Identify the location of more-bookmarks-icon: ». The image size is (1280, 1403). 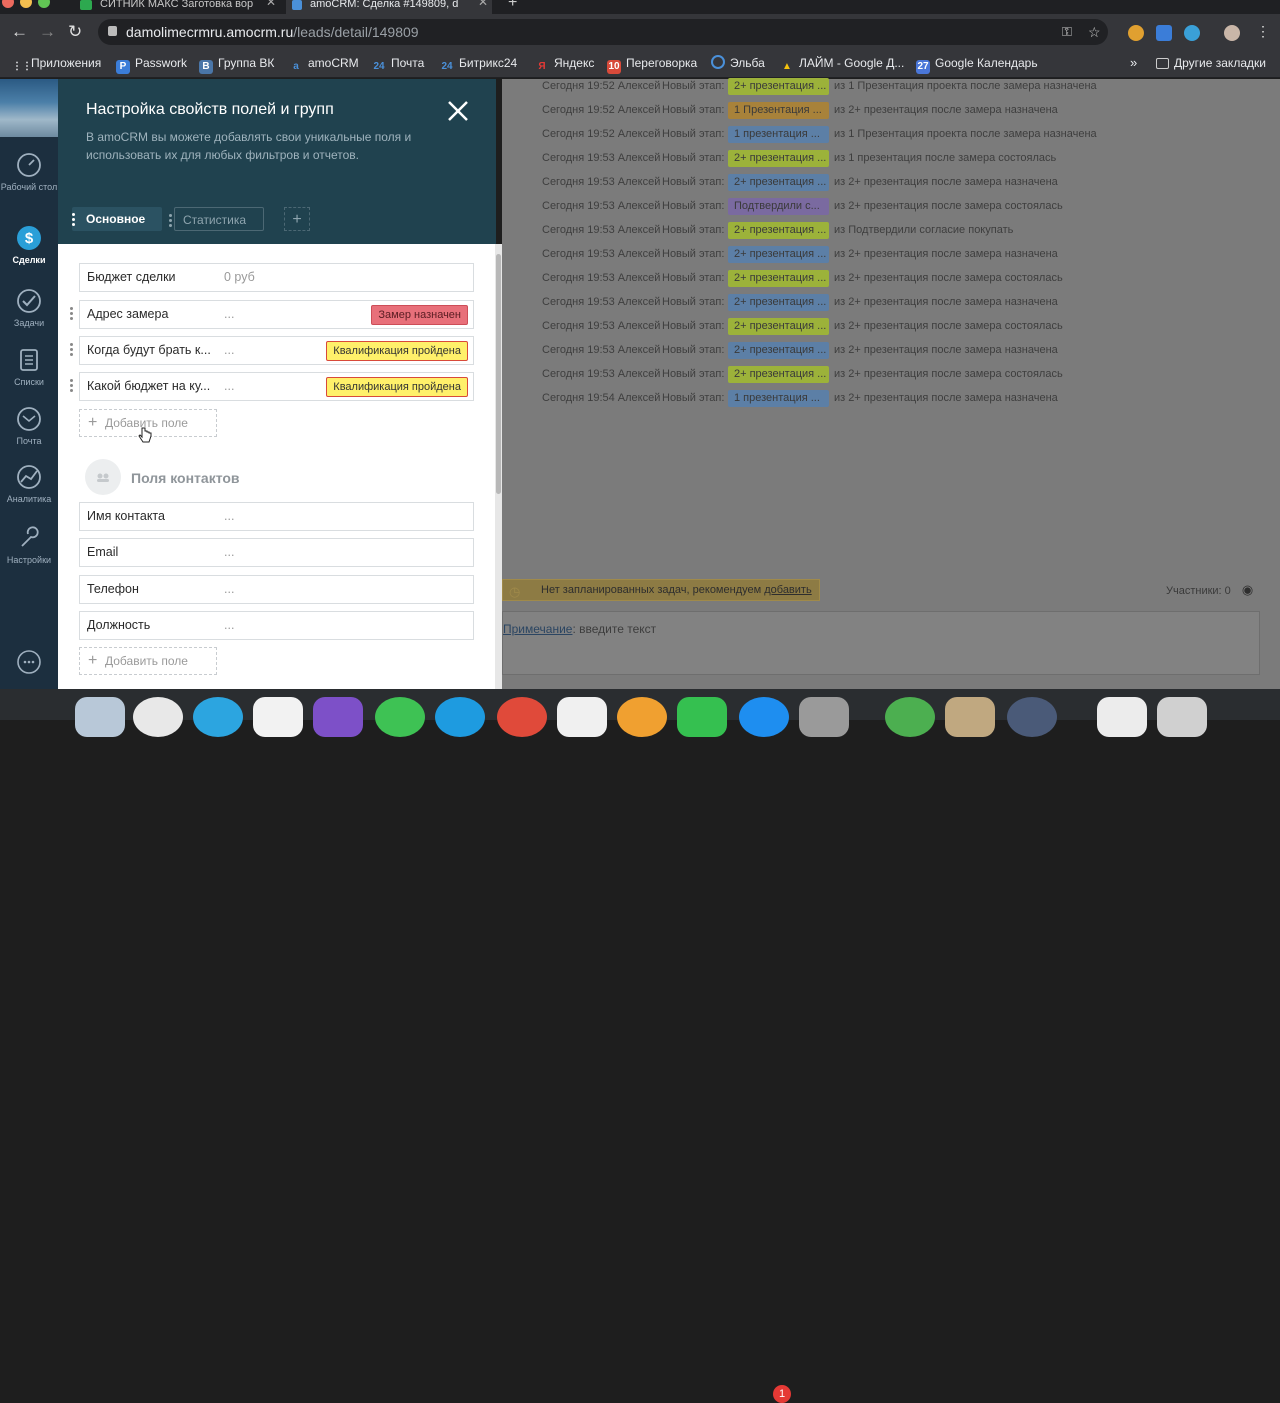
(1133, 63).